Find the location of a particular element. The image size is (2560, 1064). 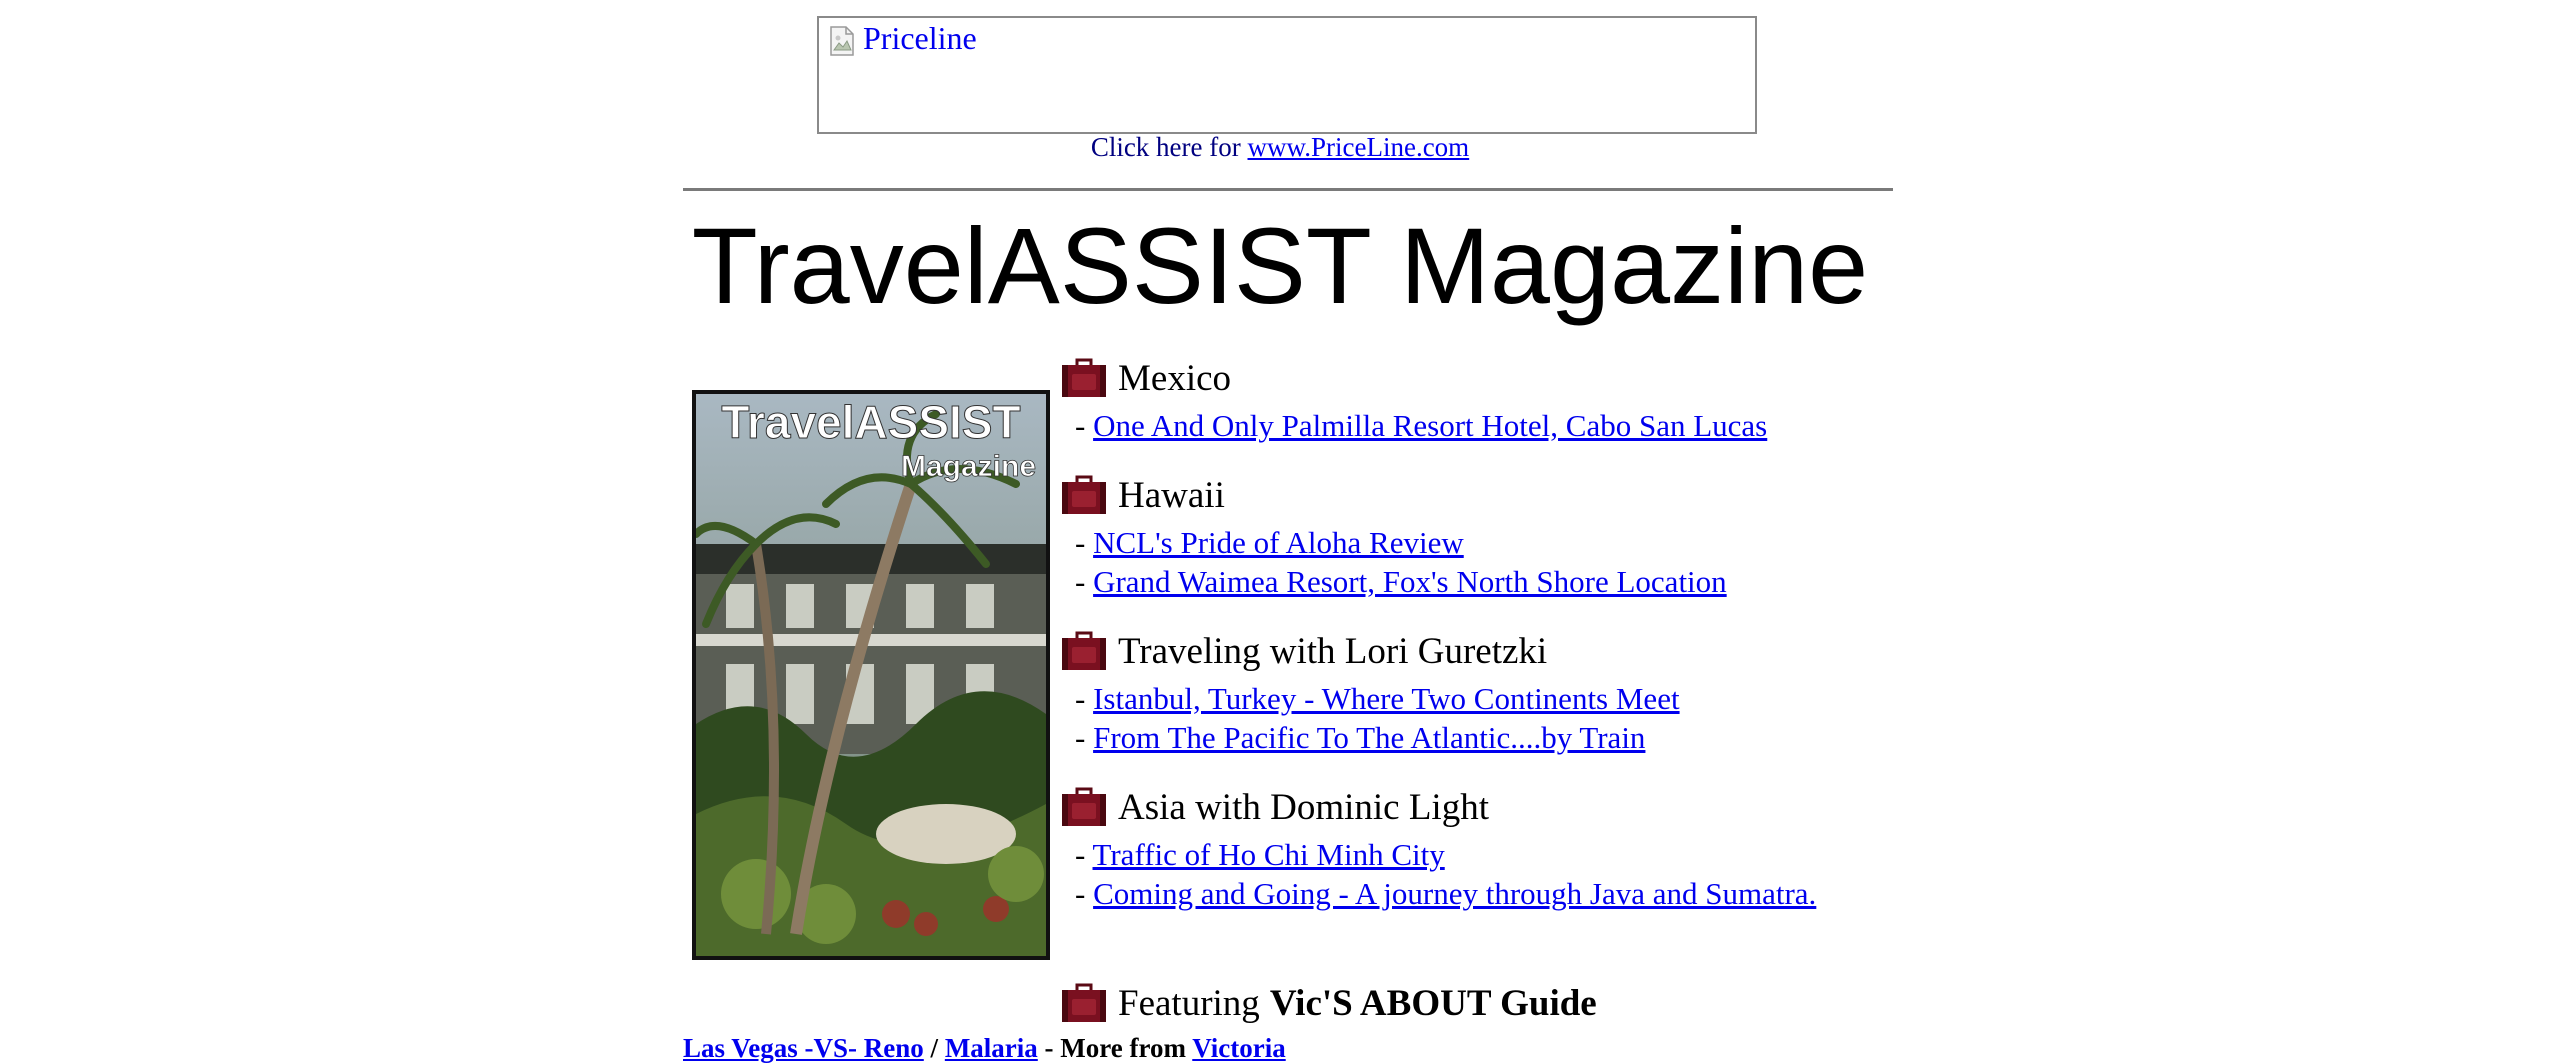

section-title: Hawaii is located at coordinates (1171, 495).